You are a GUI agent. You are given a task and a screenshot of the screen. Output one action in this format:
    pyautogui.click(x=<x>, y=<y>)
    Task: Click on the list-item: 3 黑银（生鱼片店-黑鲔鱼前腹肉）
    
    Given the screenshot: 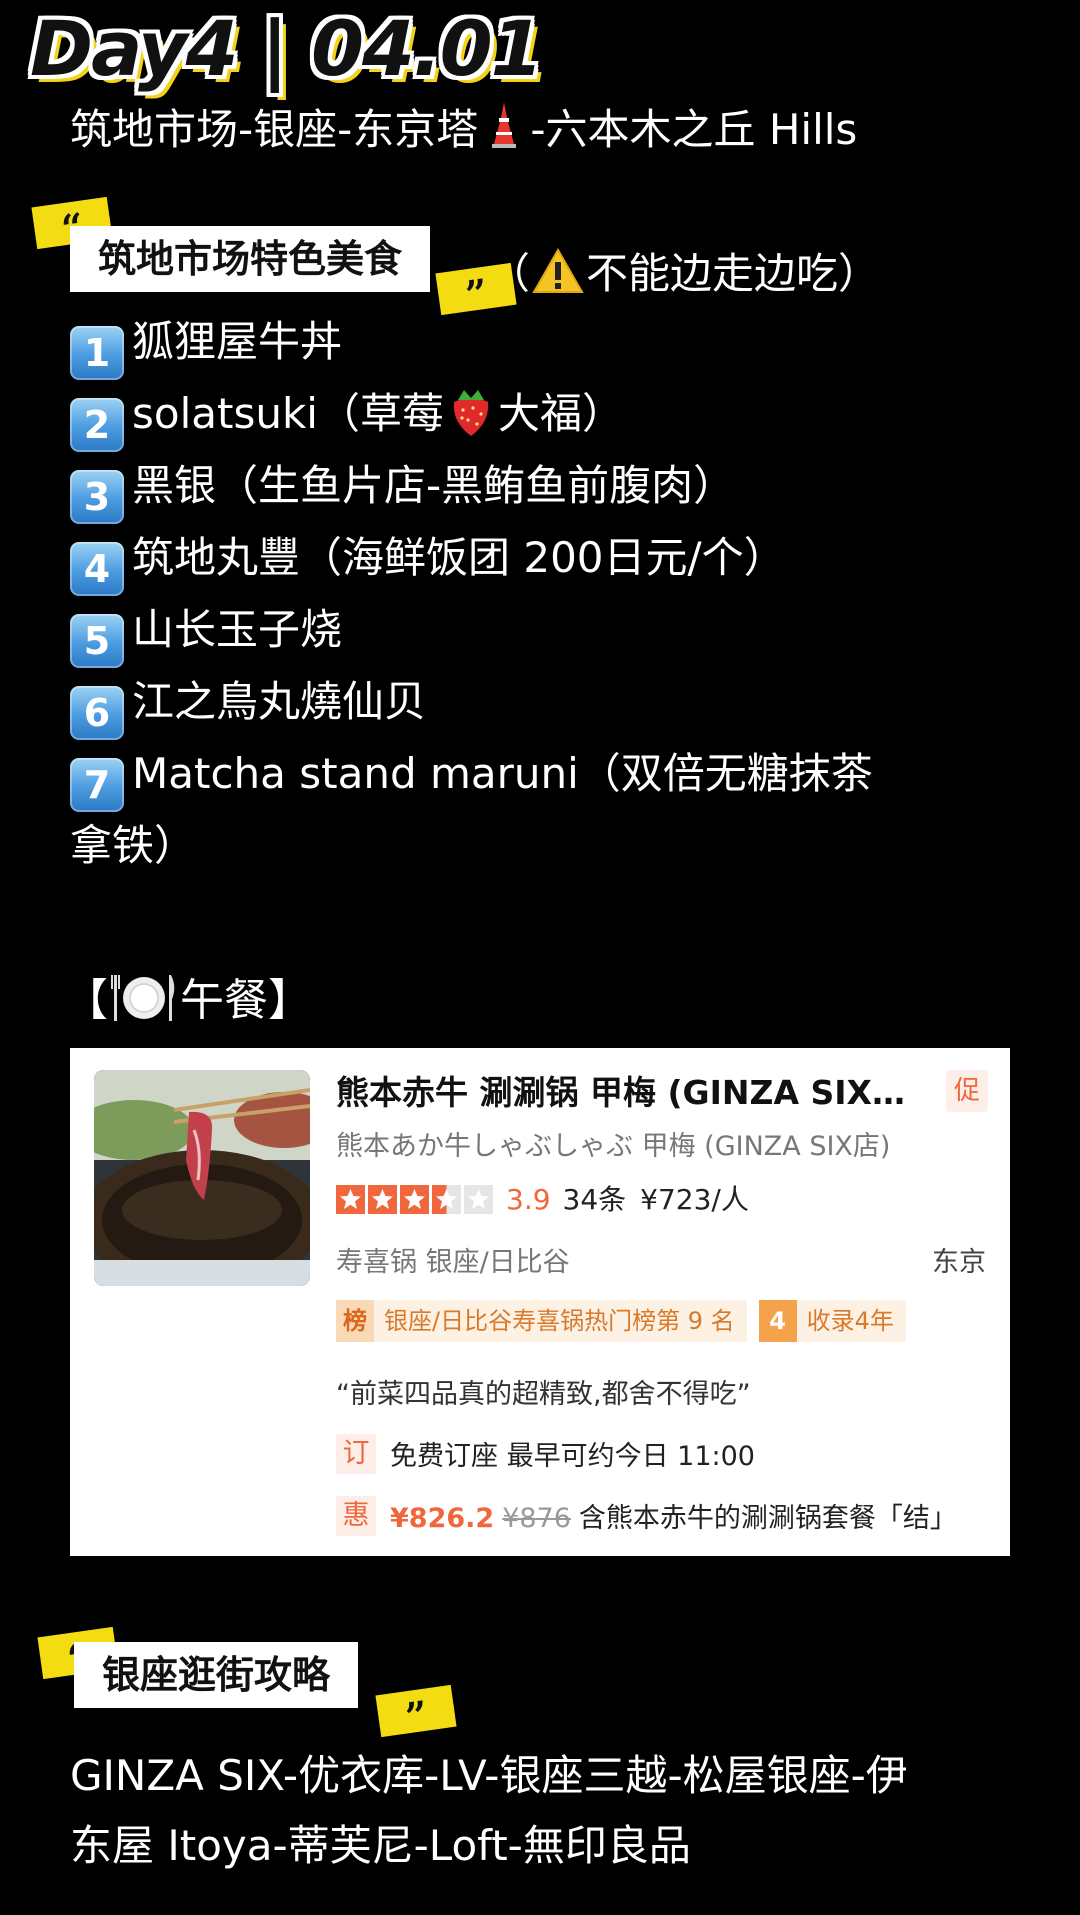 What is the action you would take?
    pyautogui.click(x=402, y=490)
    